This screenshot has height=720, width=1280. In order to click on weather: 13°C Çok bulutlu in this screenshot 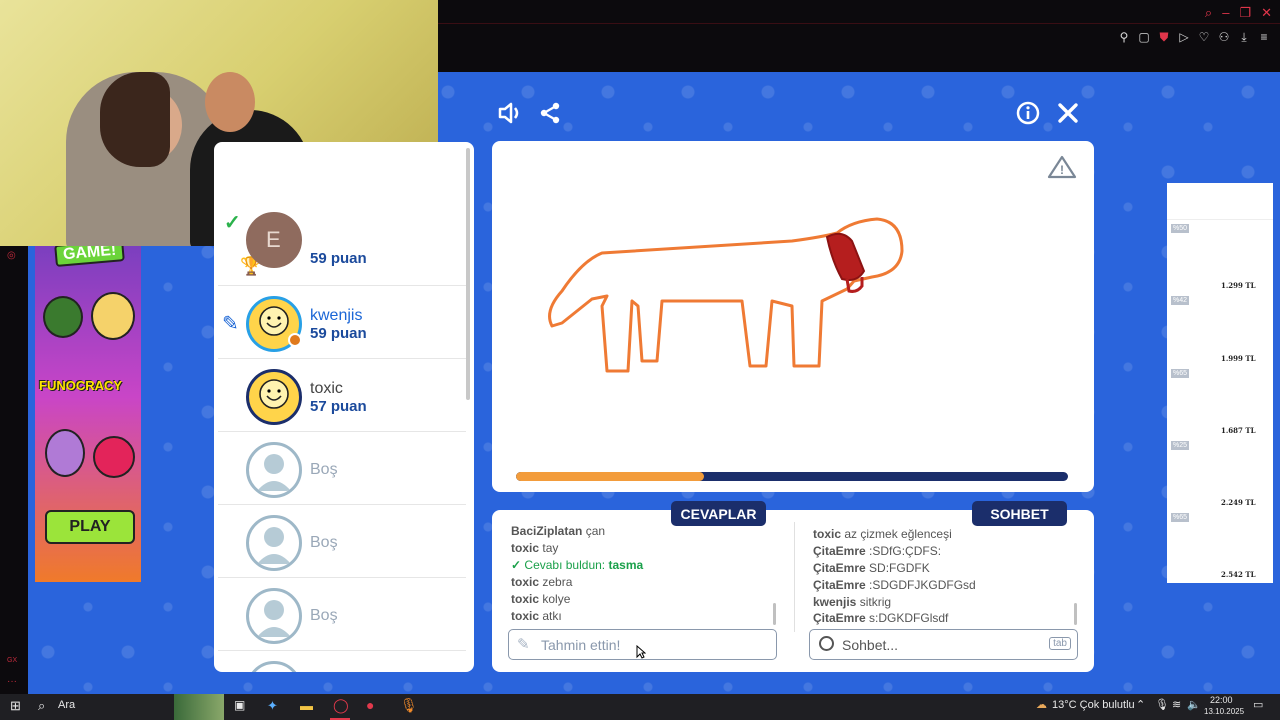, I will do `click(1093, 705)`.